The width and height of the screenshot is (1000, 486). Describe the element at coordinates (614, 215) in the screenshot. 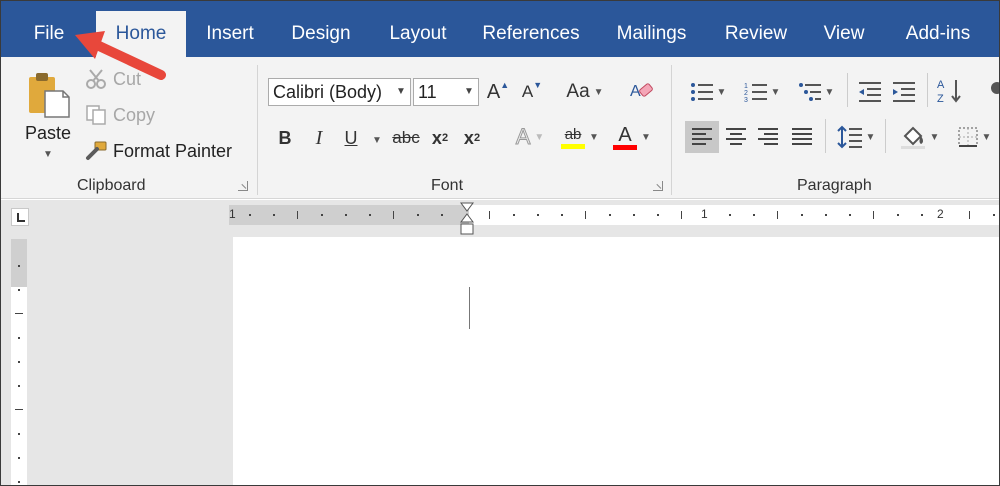

I see `horizontal-ruler: 1 1 2` at that location.